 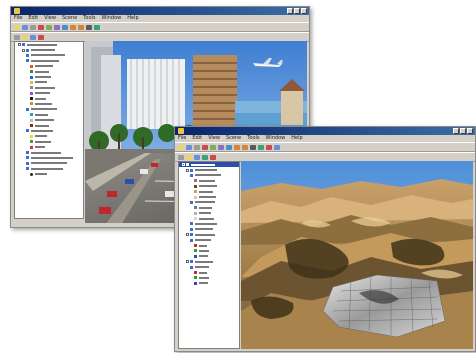 I want to click on layer-icon, so click(x=205, y=157).